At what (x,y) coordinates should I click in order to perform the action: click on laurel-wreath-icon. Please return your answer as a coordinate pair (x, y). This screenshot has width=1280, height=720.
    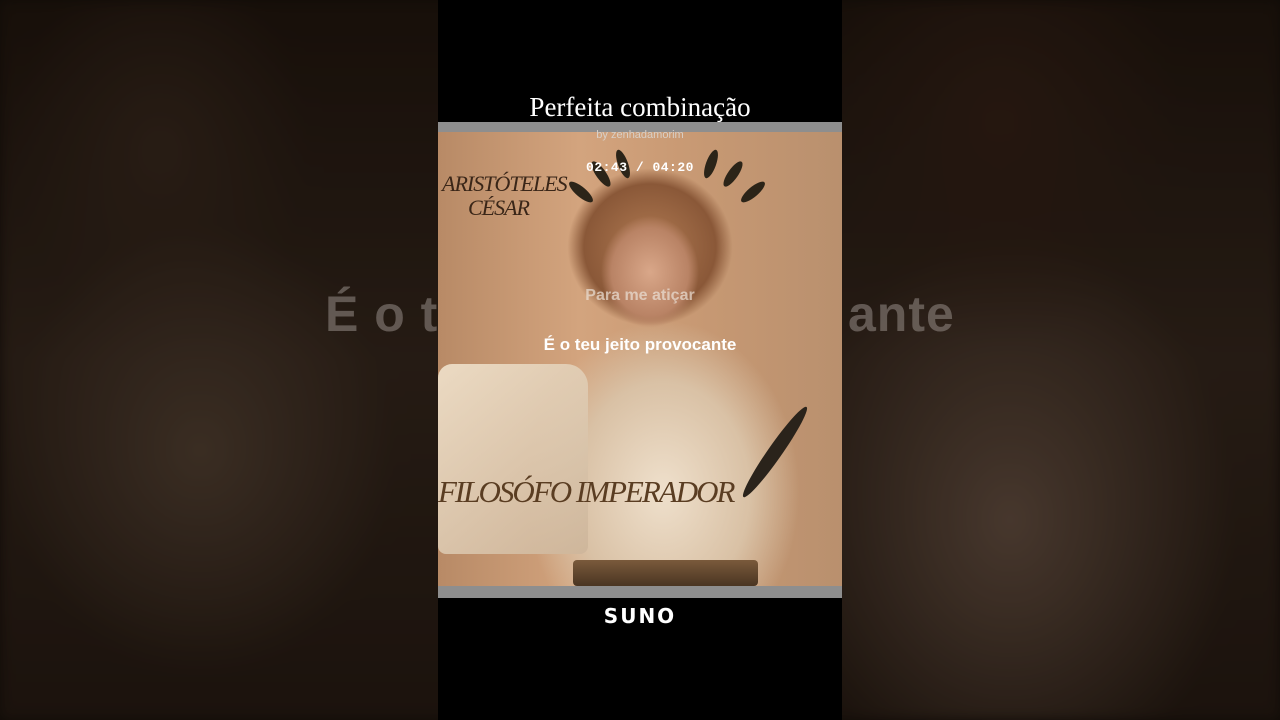
    Looking at the image, I should click on (666, 182).